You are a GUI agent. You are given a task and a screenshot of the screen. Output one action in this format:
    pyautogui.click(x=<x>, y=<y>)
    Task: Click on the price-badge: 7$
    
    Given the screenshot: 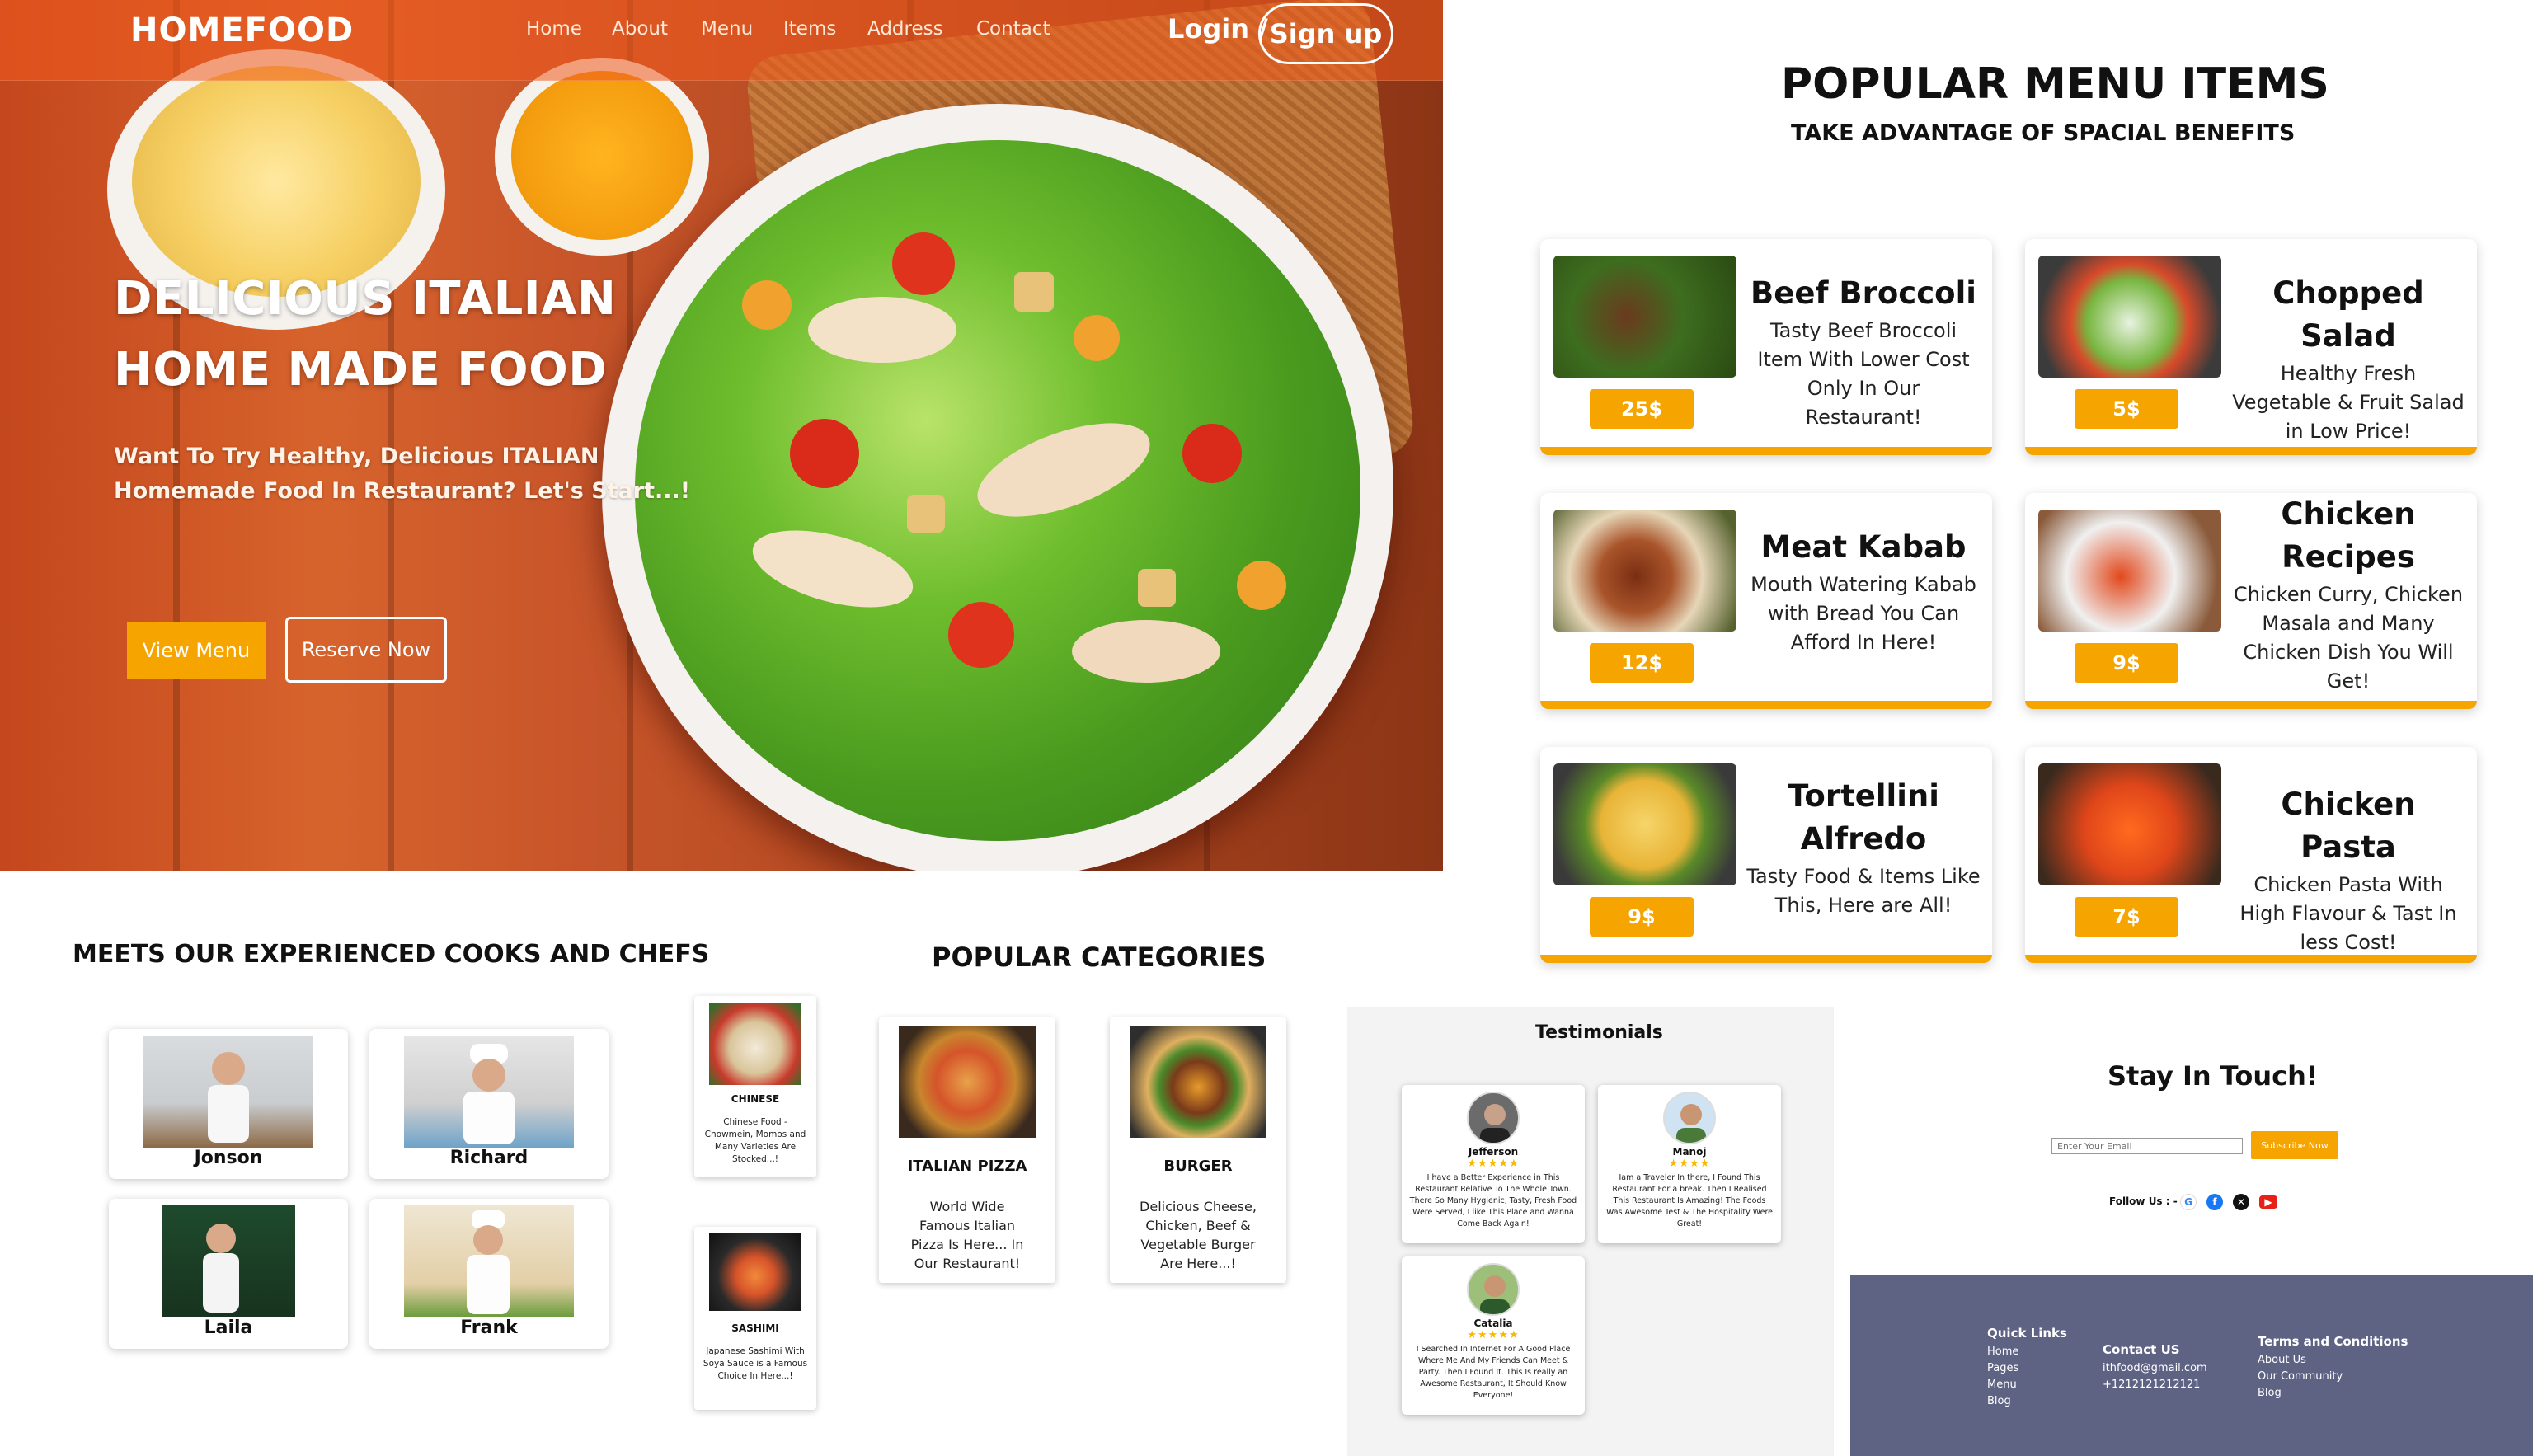 What is the action you would take?
    pyautogui.click(x=2126, y=917)
    